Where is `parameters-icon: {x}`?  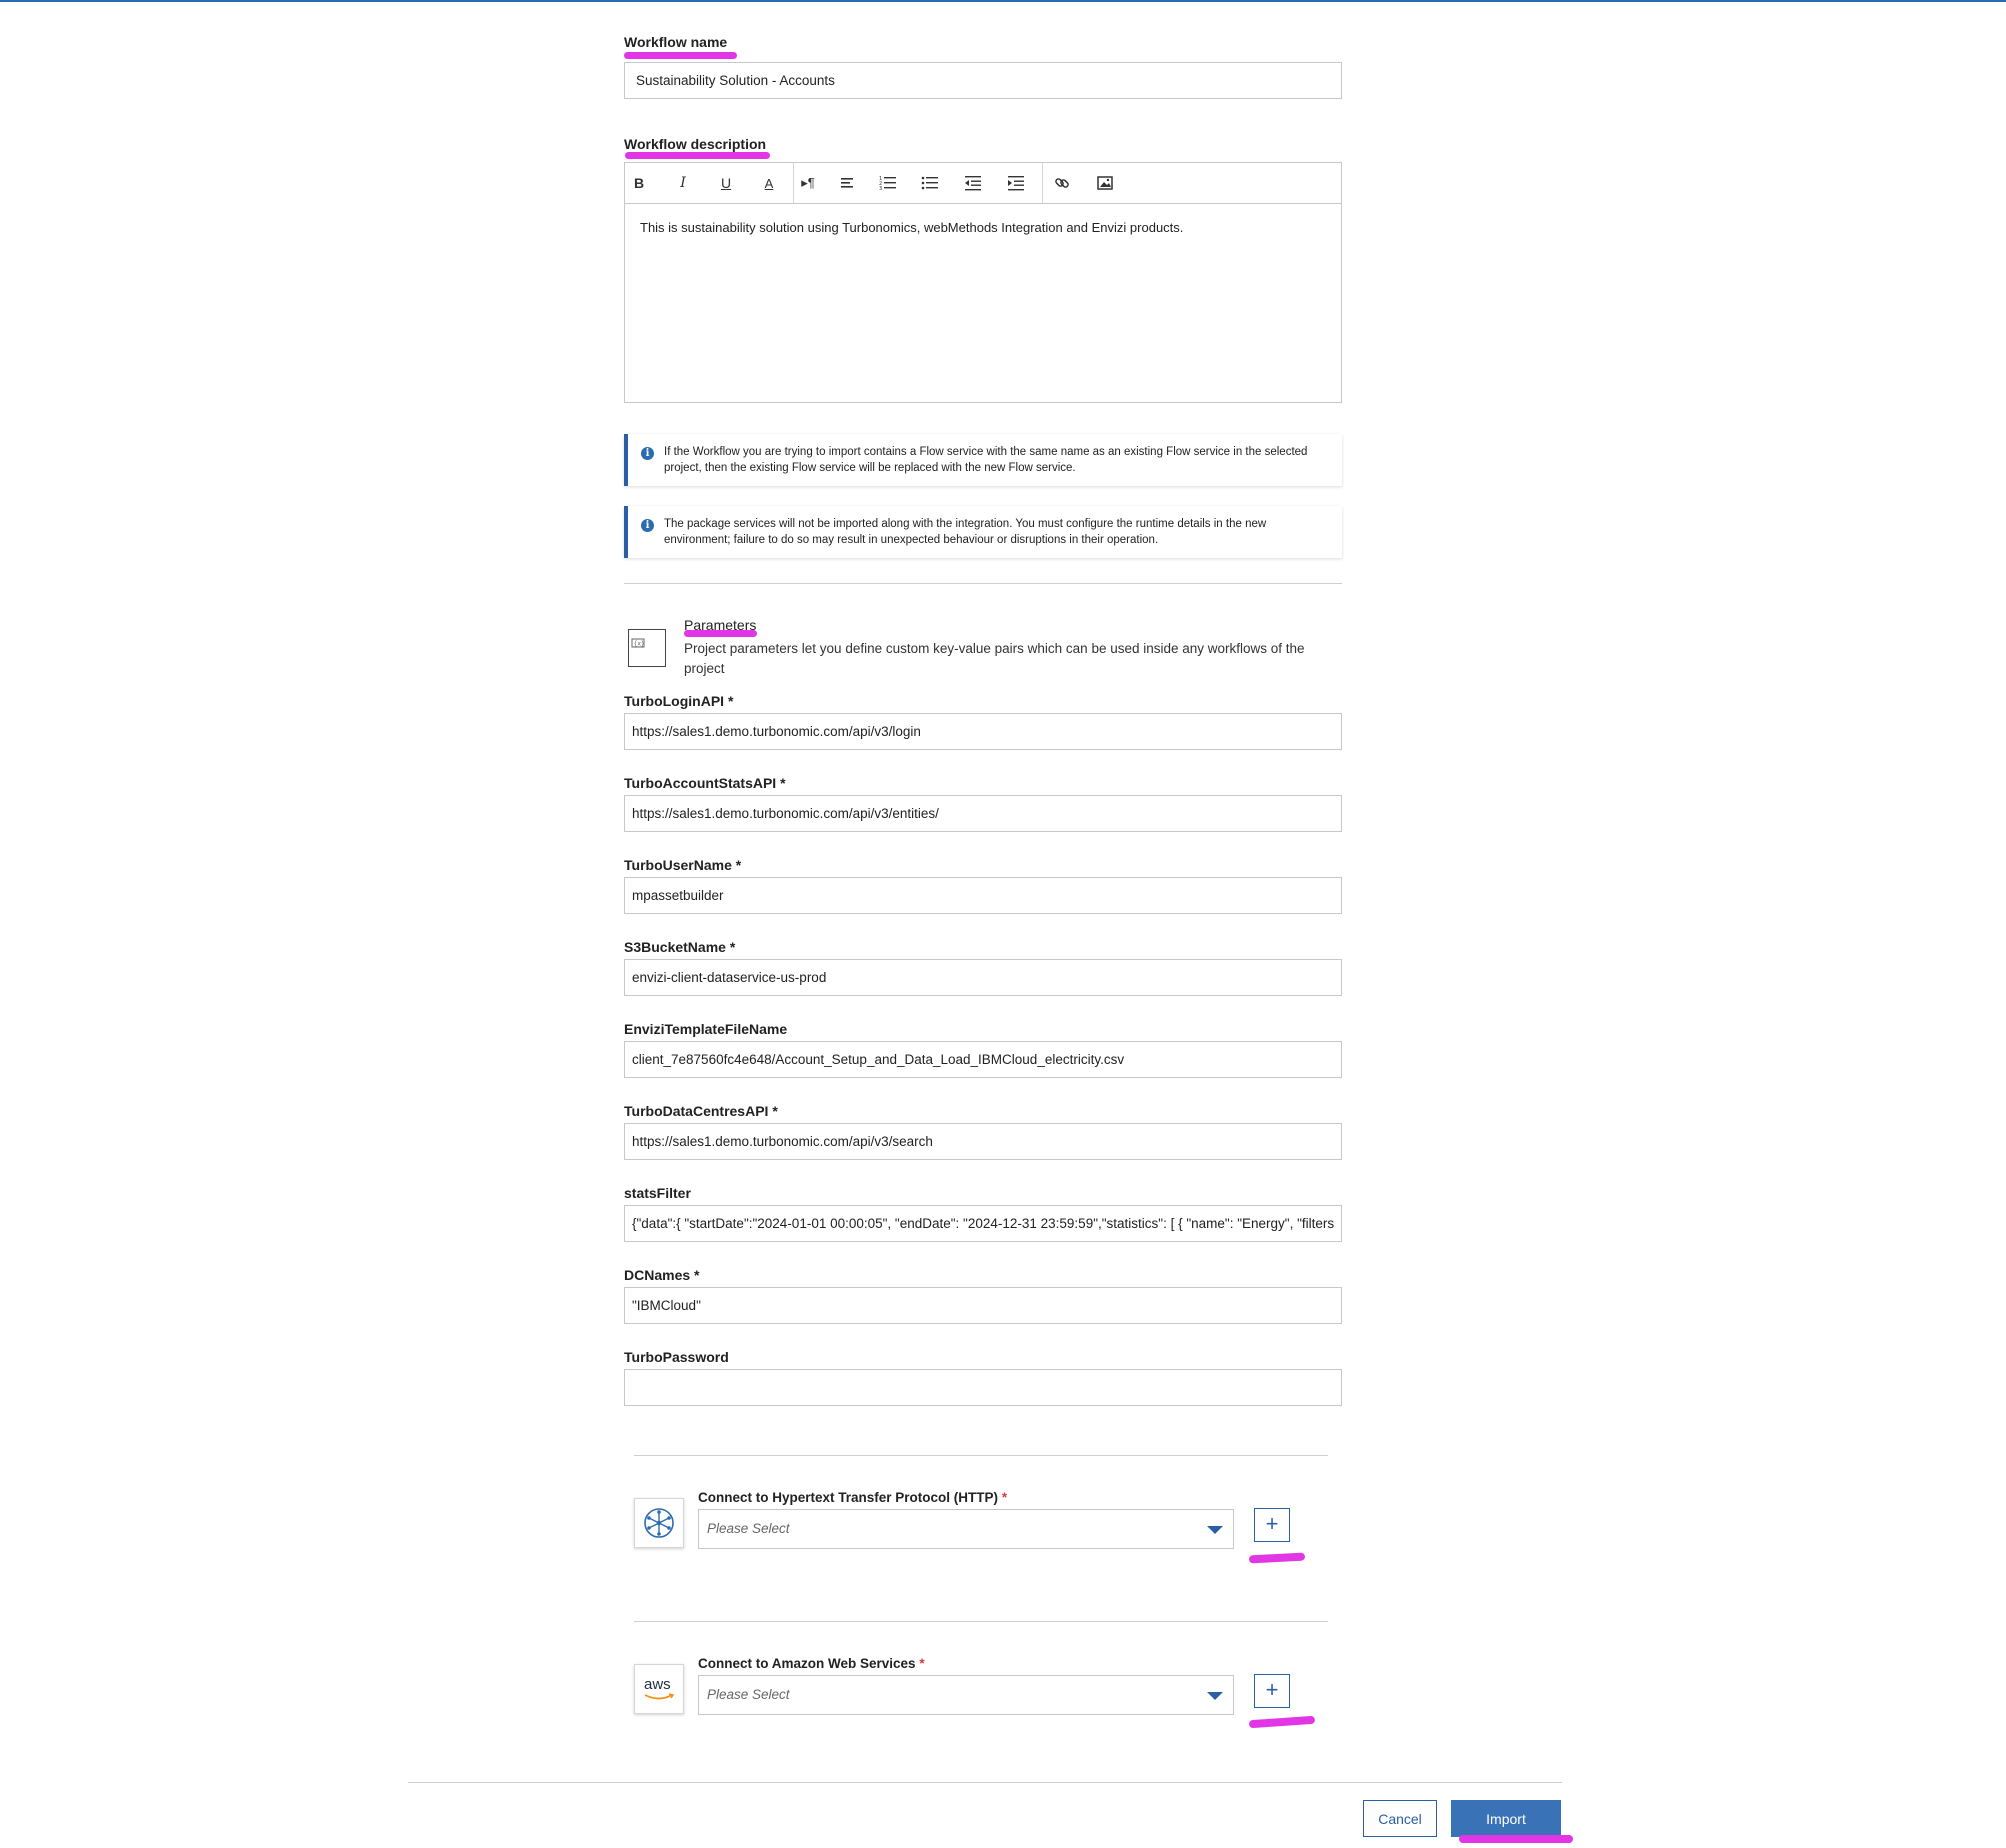
parameters-icon: {x} is located at coordinates (647, 648).